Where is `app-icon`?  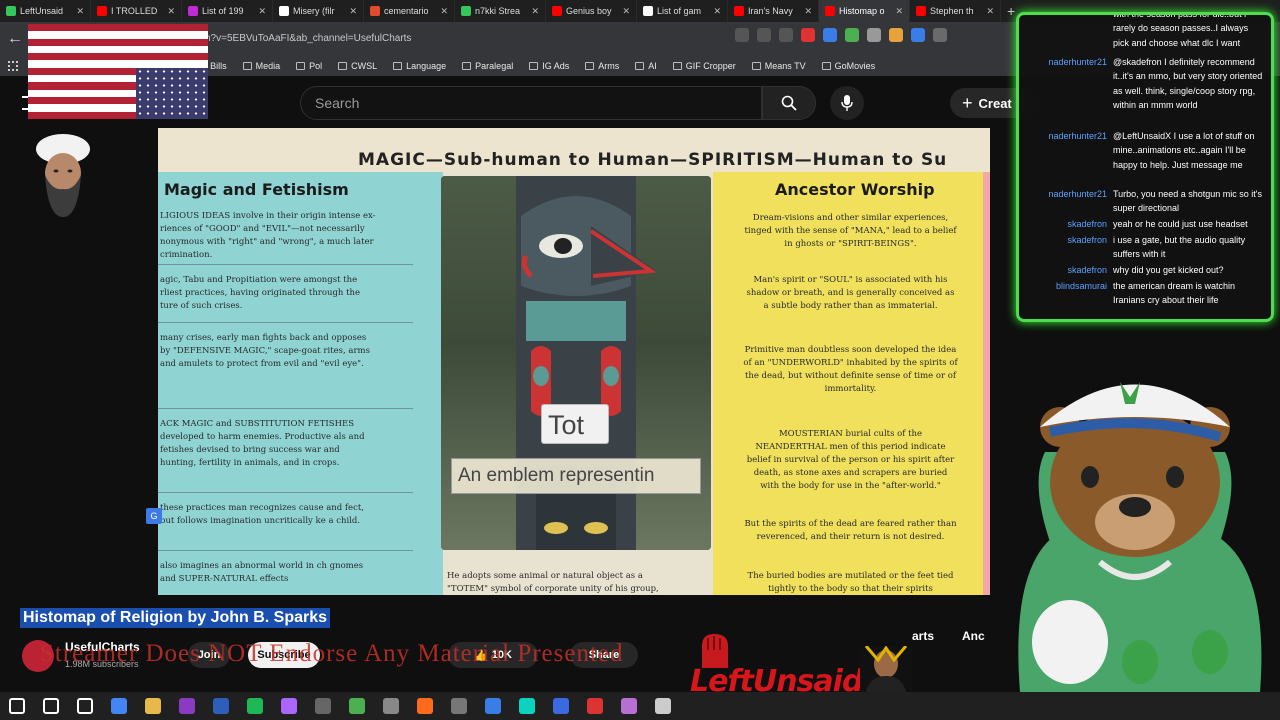 app-icon is located at coordinates (323, 706).